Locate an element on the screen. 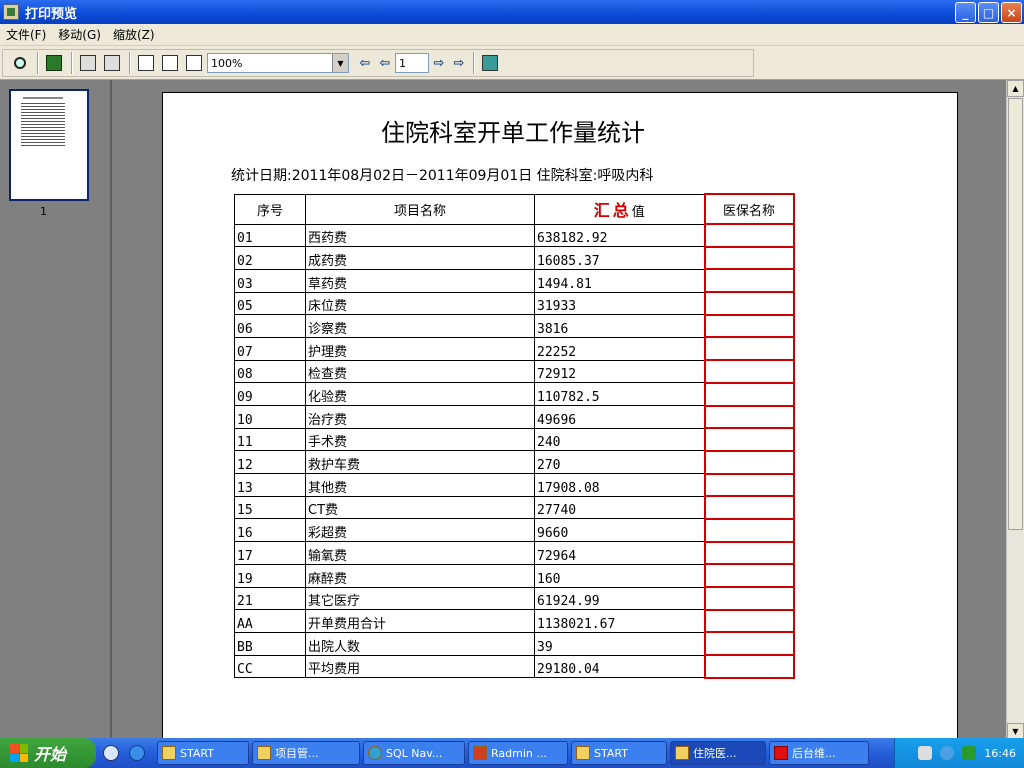  print-setup-button is located at coordinates (88, 63).